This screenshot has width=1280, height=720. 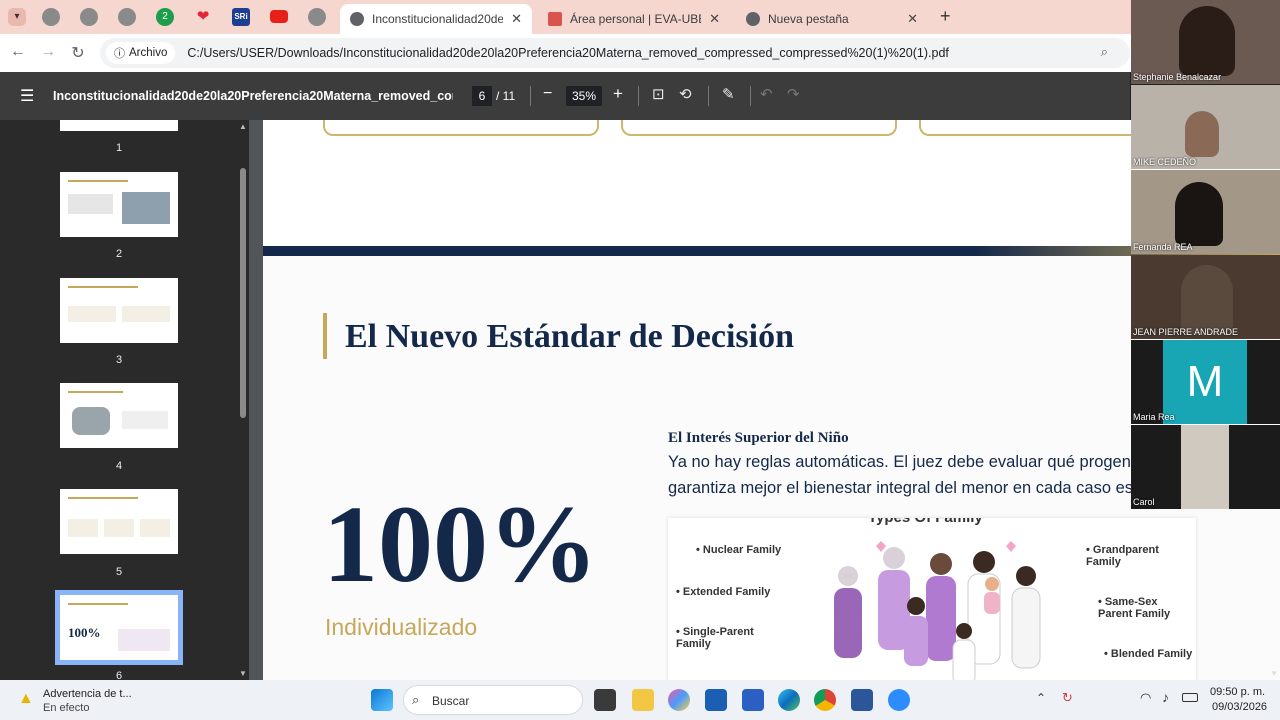 What do you see at coordinates (723, 592) in the screenshot?
I see `family-label: • Extended Family` at bounding box center [723, 592].